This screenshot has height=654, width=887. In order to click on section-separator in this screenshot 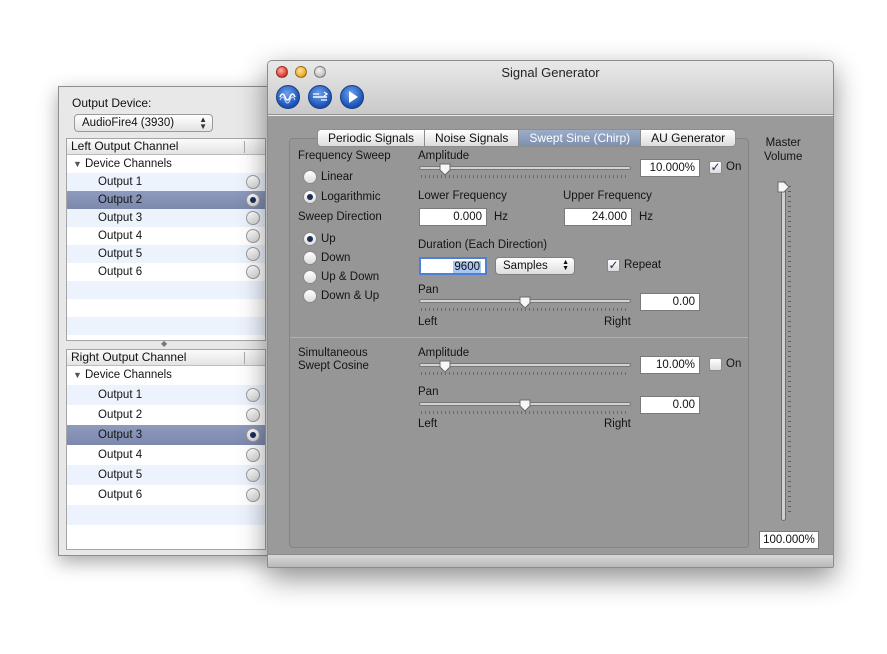, I will do `click(519, 337)`.